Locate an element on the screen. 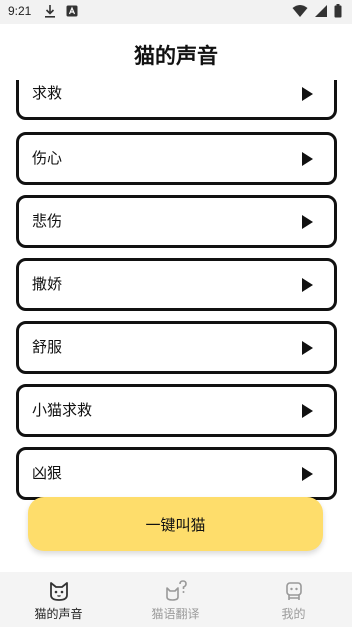 The width and height of the screenshot is (352, 627). sound-item: 凶狠 is located at coordinates (176, 473).